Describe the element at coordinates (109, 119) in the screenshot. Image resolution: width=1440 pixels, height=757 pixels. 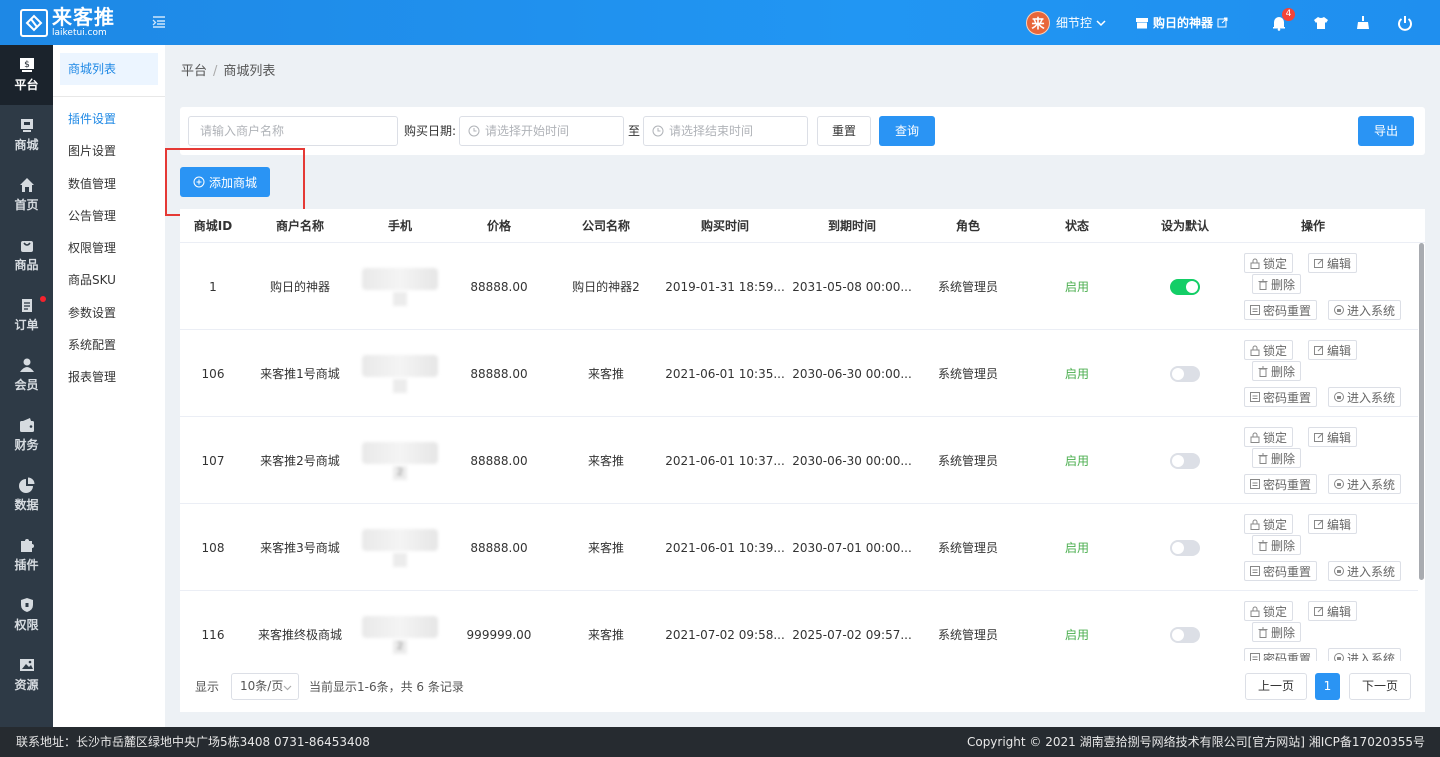
I see `sub-item-plugin-settings: 插件设置` at that location.